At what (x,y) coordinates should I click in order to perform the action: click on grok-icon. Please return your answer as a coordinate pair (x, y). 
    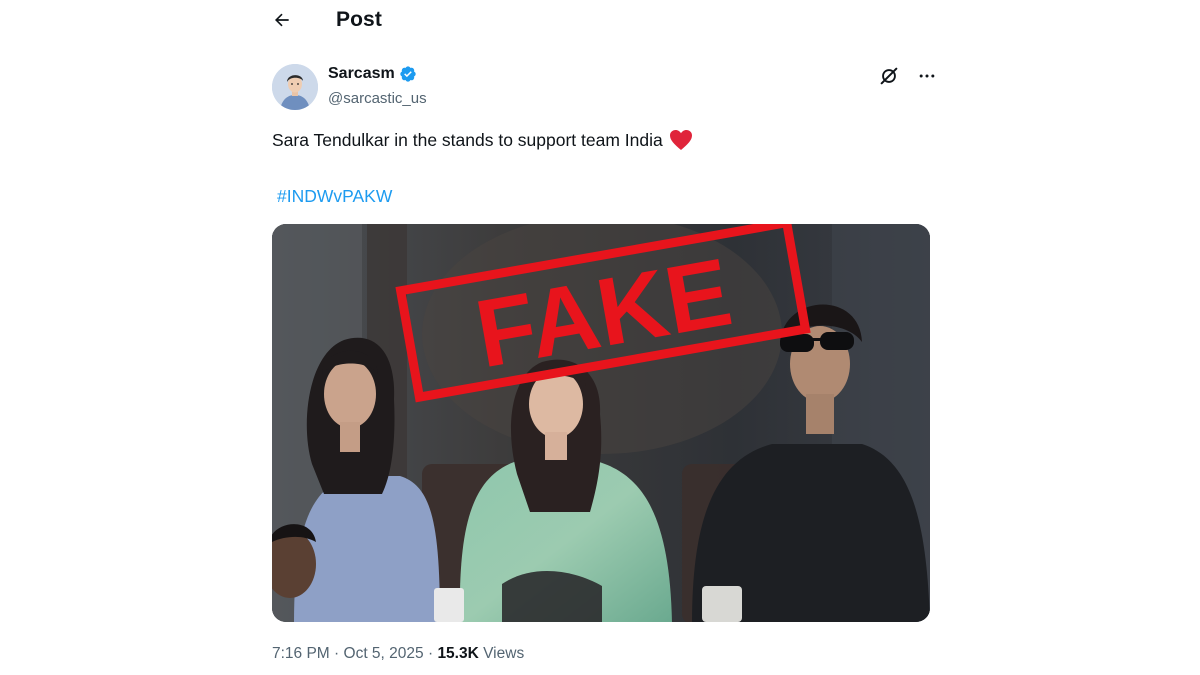
    Looking at the image, I should click on (889, 76).